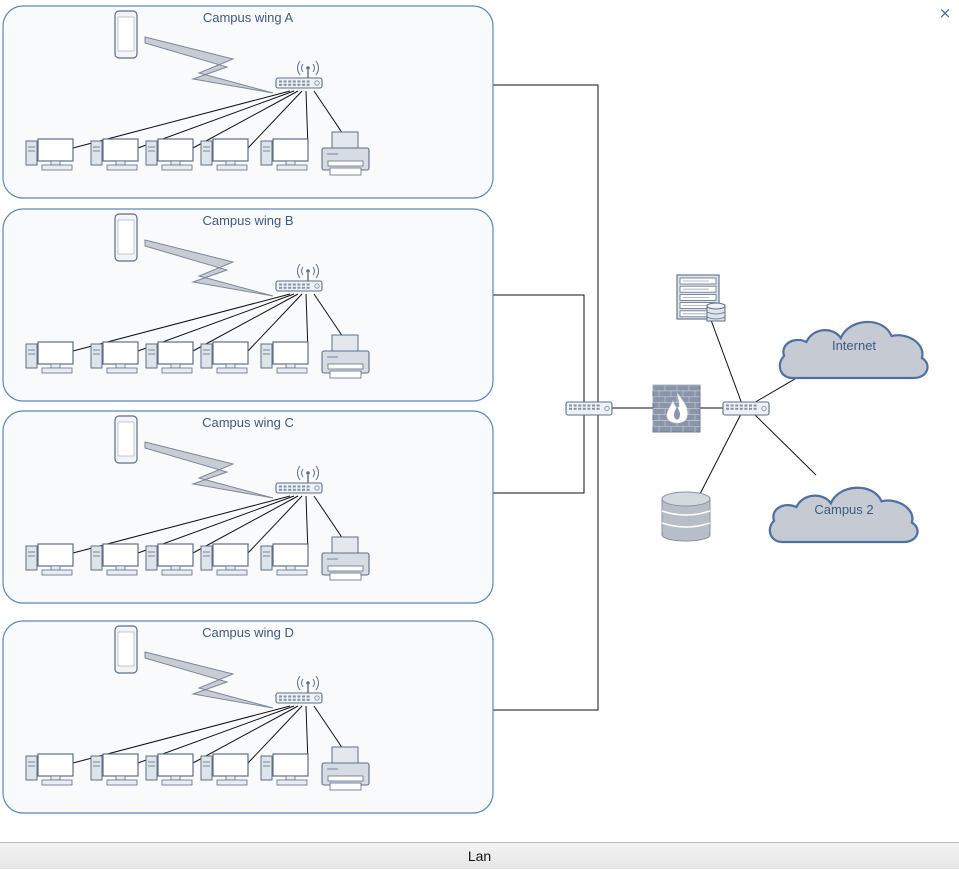 The width and height of the screenshot is (959, 870). I want to click on campus2-label: Campus 2, so click(843, 509).